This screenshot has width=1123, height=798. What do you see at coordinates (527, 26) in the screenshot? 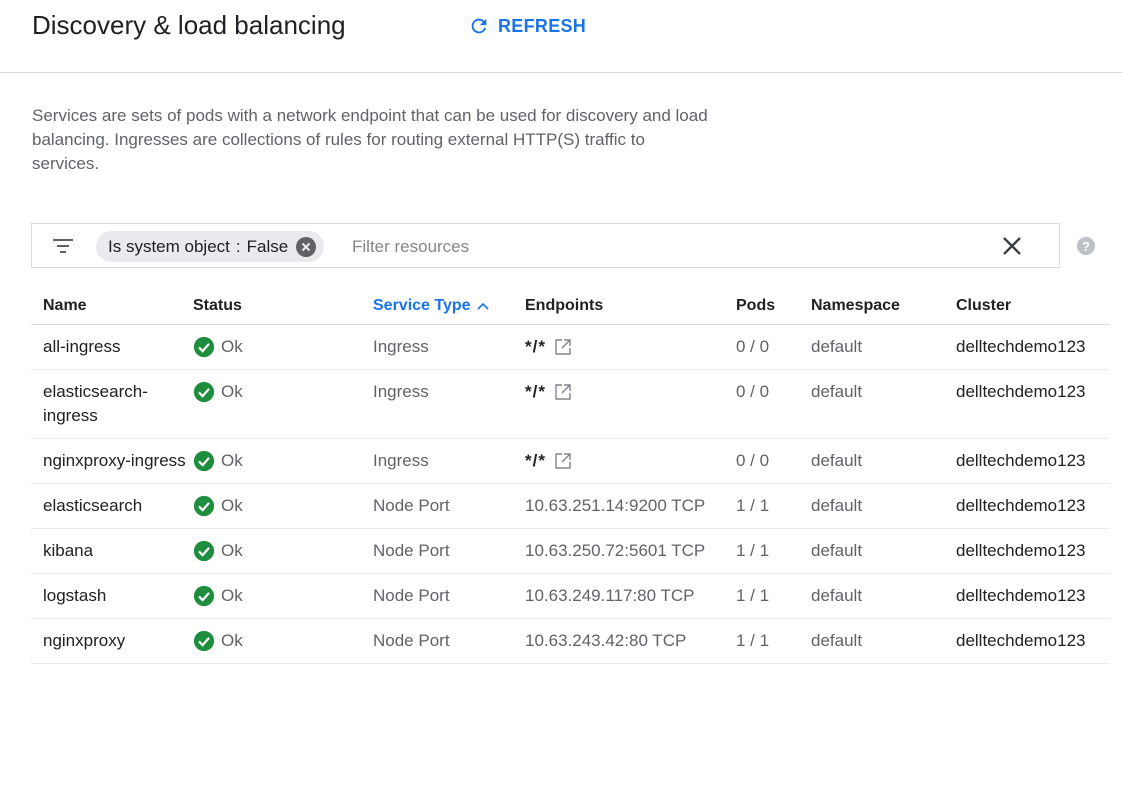
I see `refresh-button: REFRESH` at bounding box center [527, 26].